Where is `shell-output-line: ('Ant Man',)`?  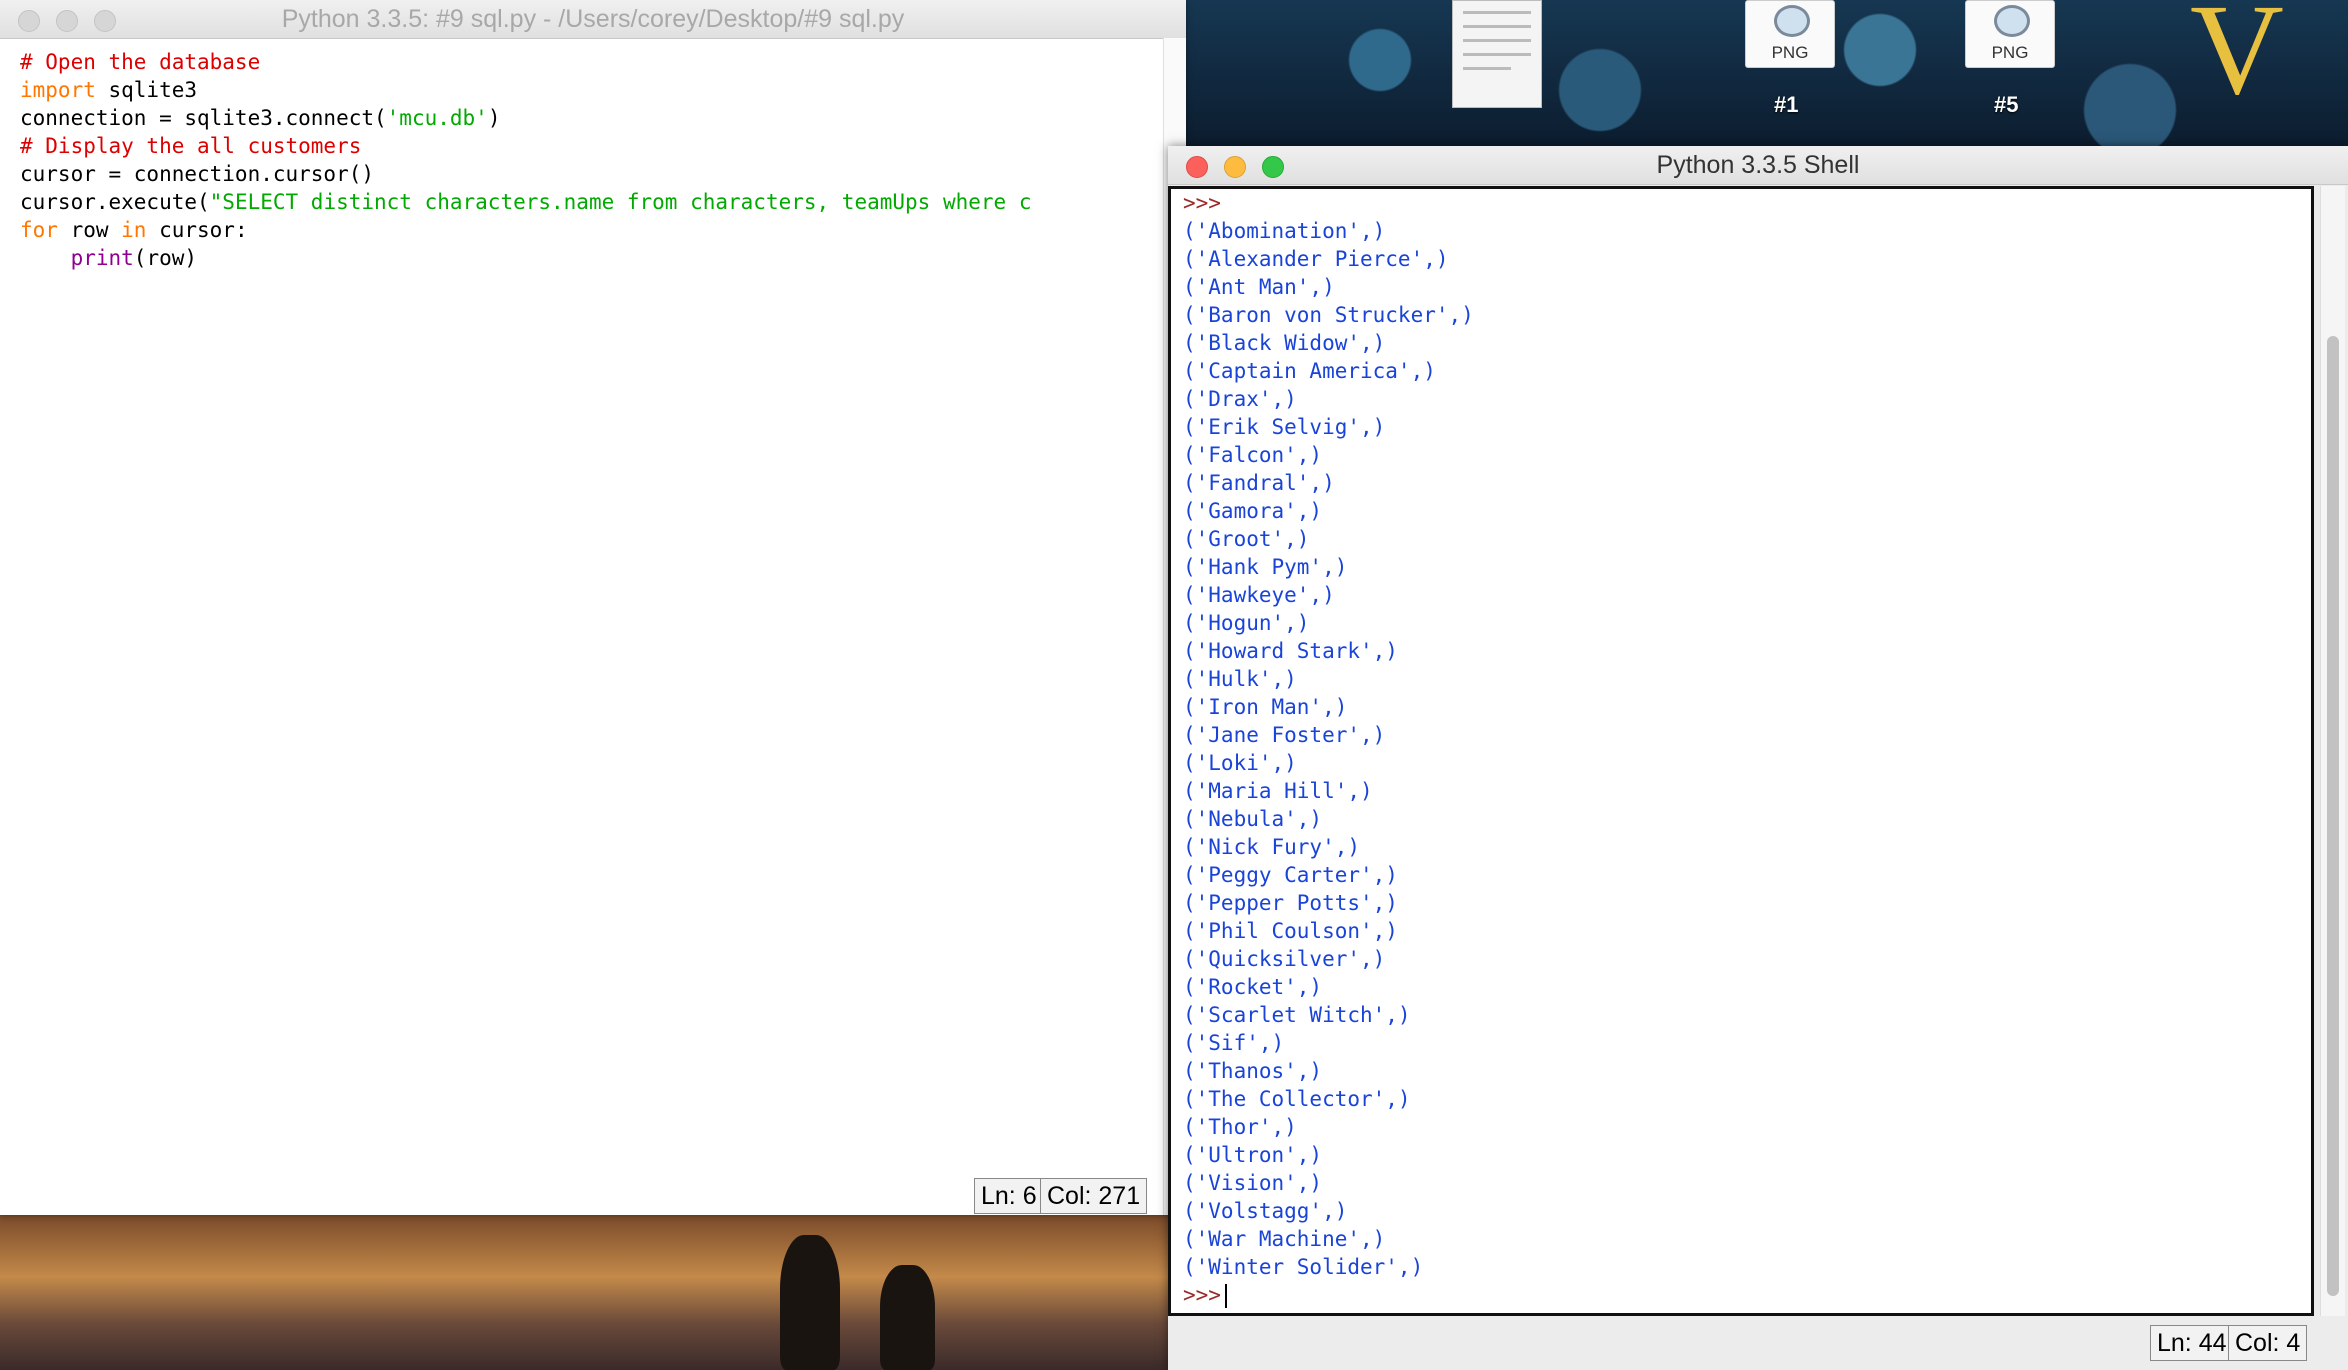
shell-output-line: ('Ant Man',) is located at coordinates (1259, 287).